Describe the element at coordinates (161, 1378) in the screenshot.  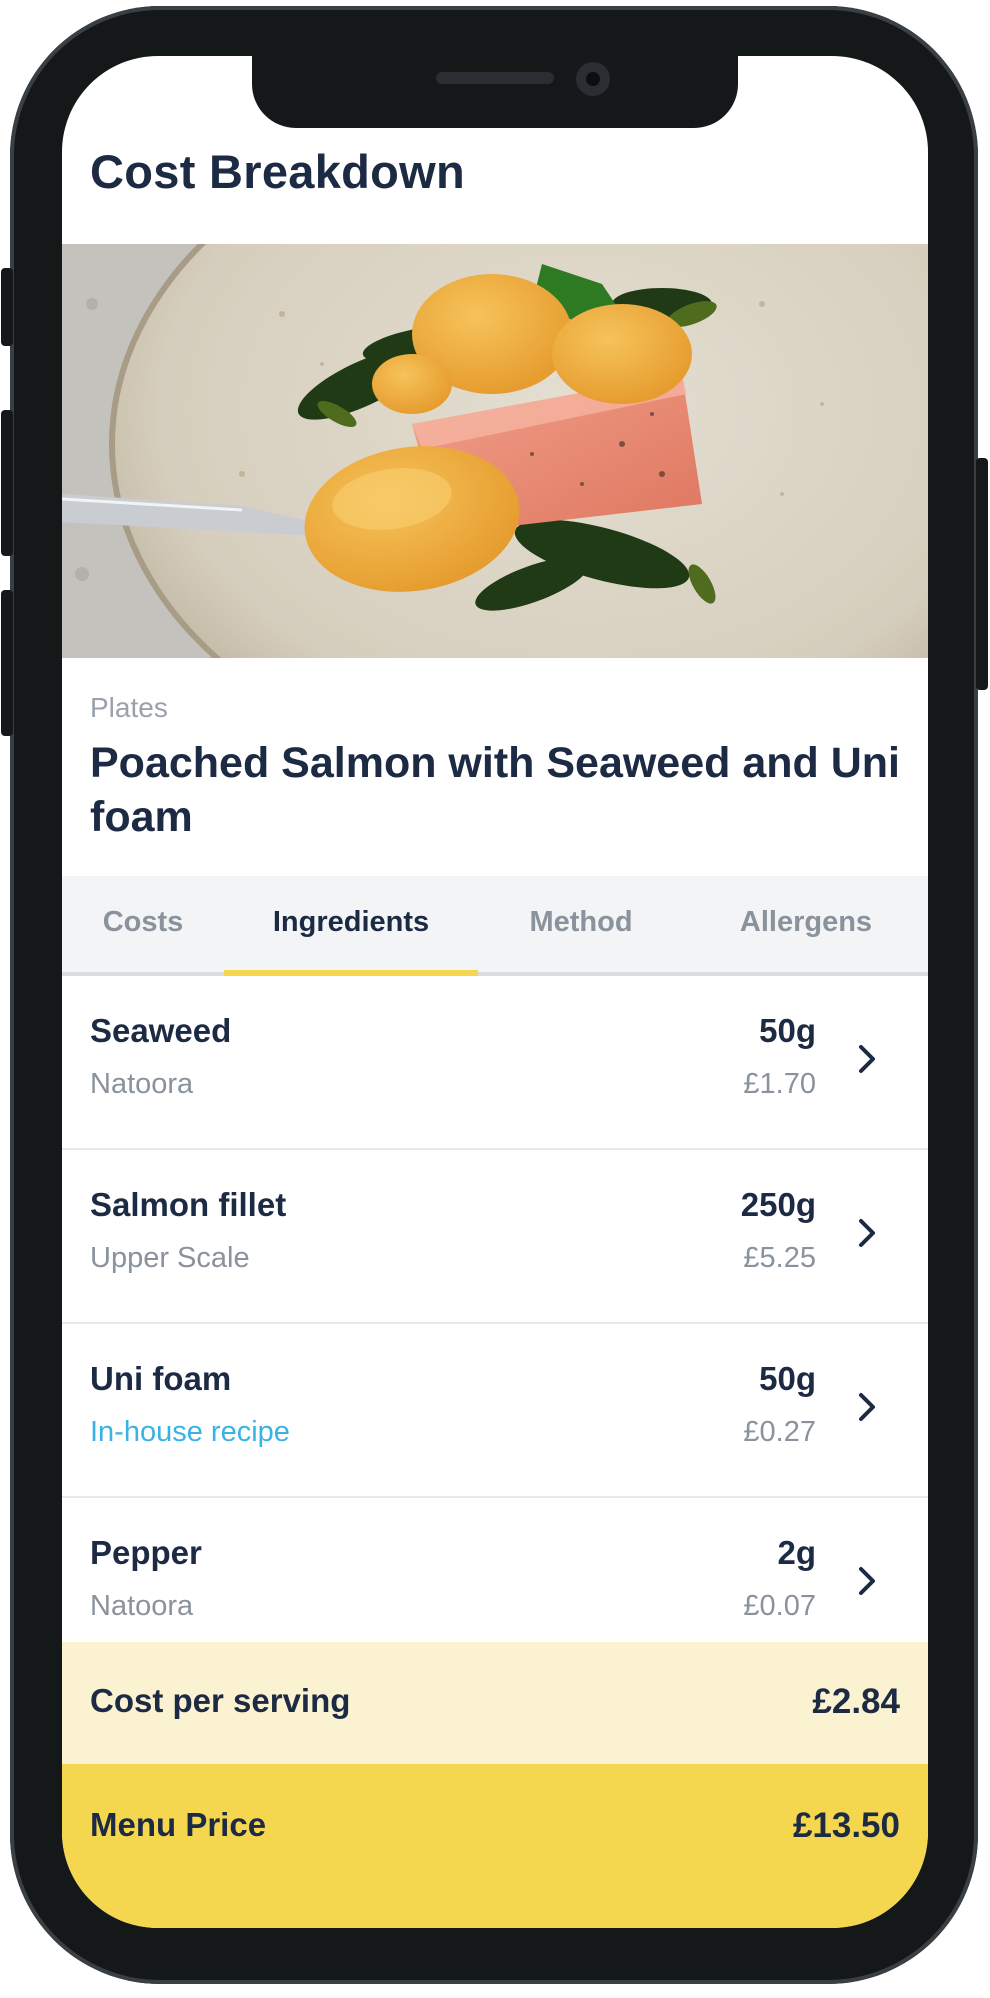
I see `ingredient-name: Uni foam` at that location.